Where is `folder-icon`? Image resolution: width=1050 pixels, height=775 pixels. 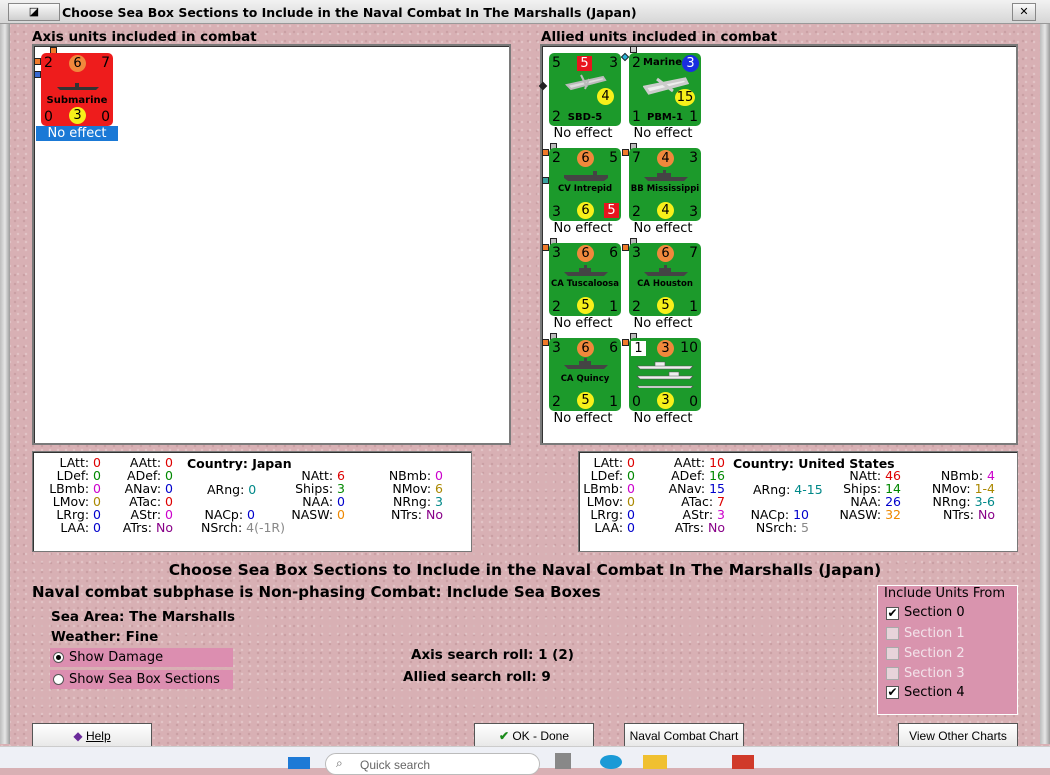 folder-icon is located at coordinates (655, 762).